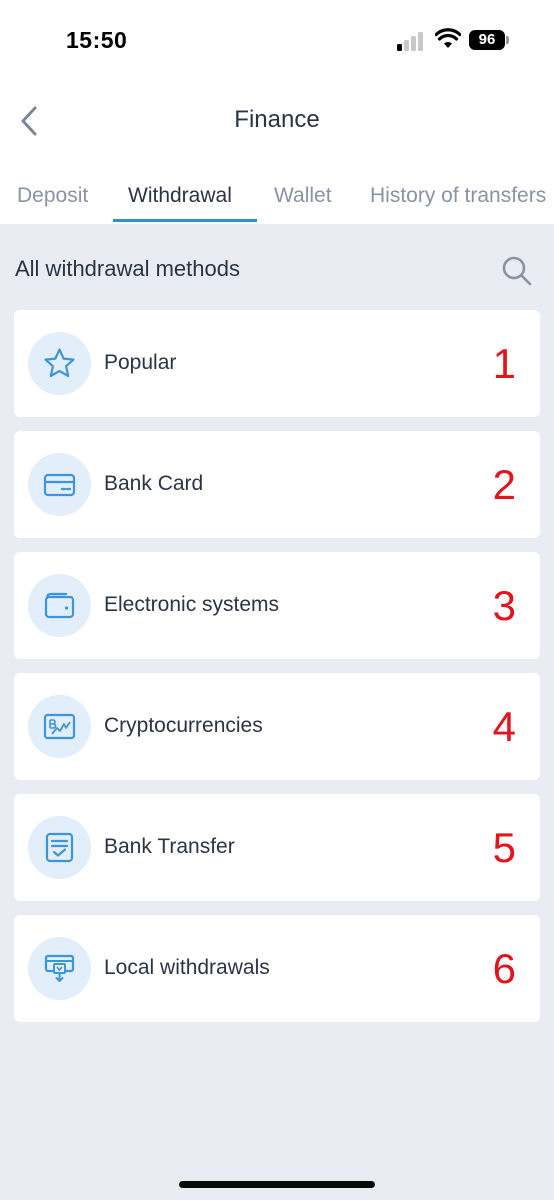 This screenshot has width=554, height=1200. I want to click on active-tab-indicator, so click(185, 220).